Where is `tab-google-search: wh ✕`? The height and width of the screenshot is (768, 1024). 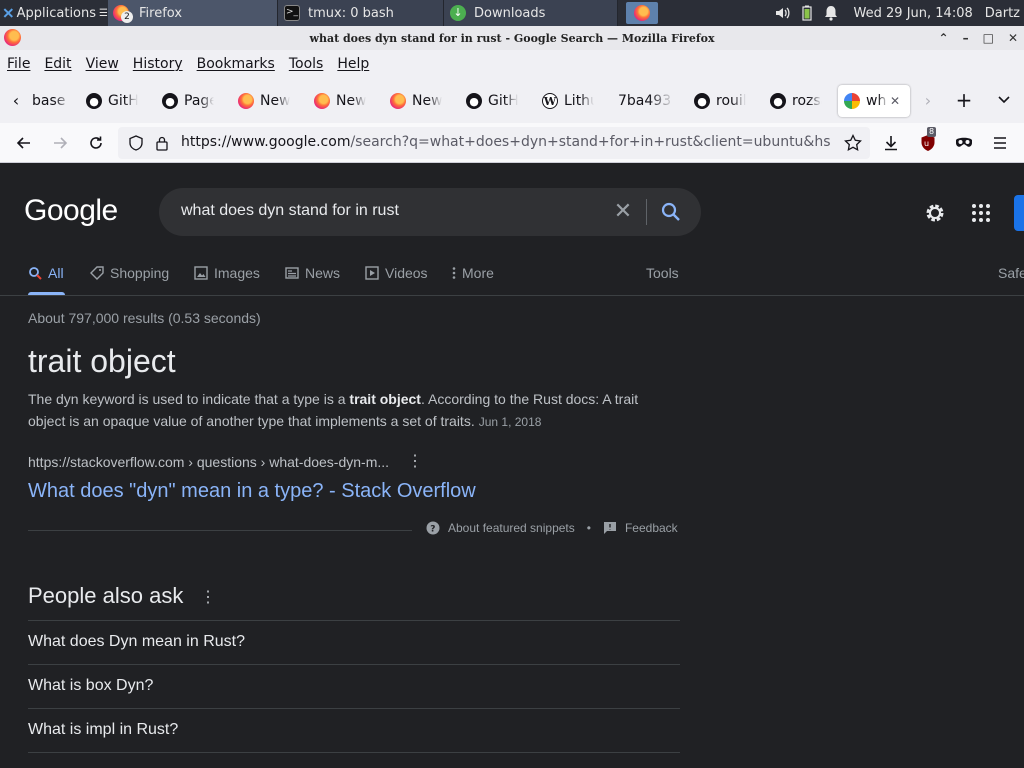 tab-google-search: wh ✕ is located at coordinates (874, 101).